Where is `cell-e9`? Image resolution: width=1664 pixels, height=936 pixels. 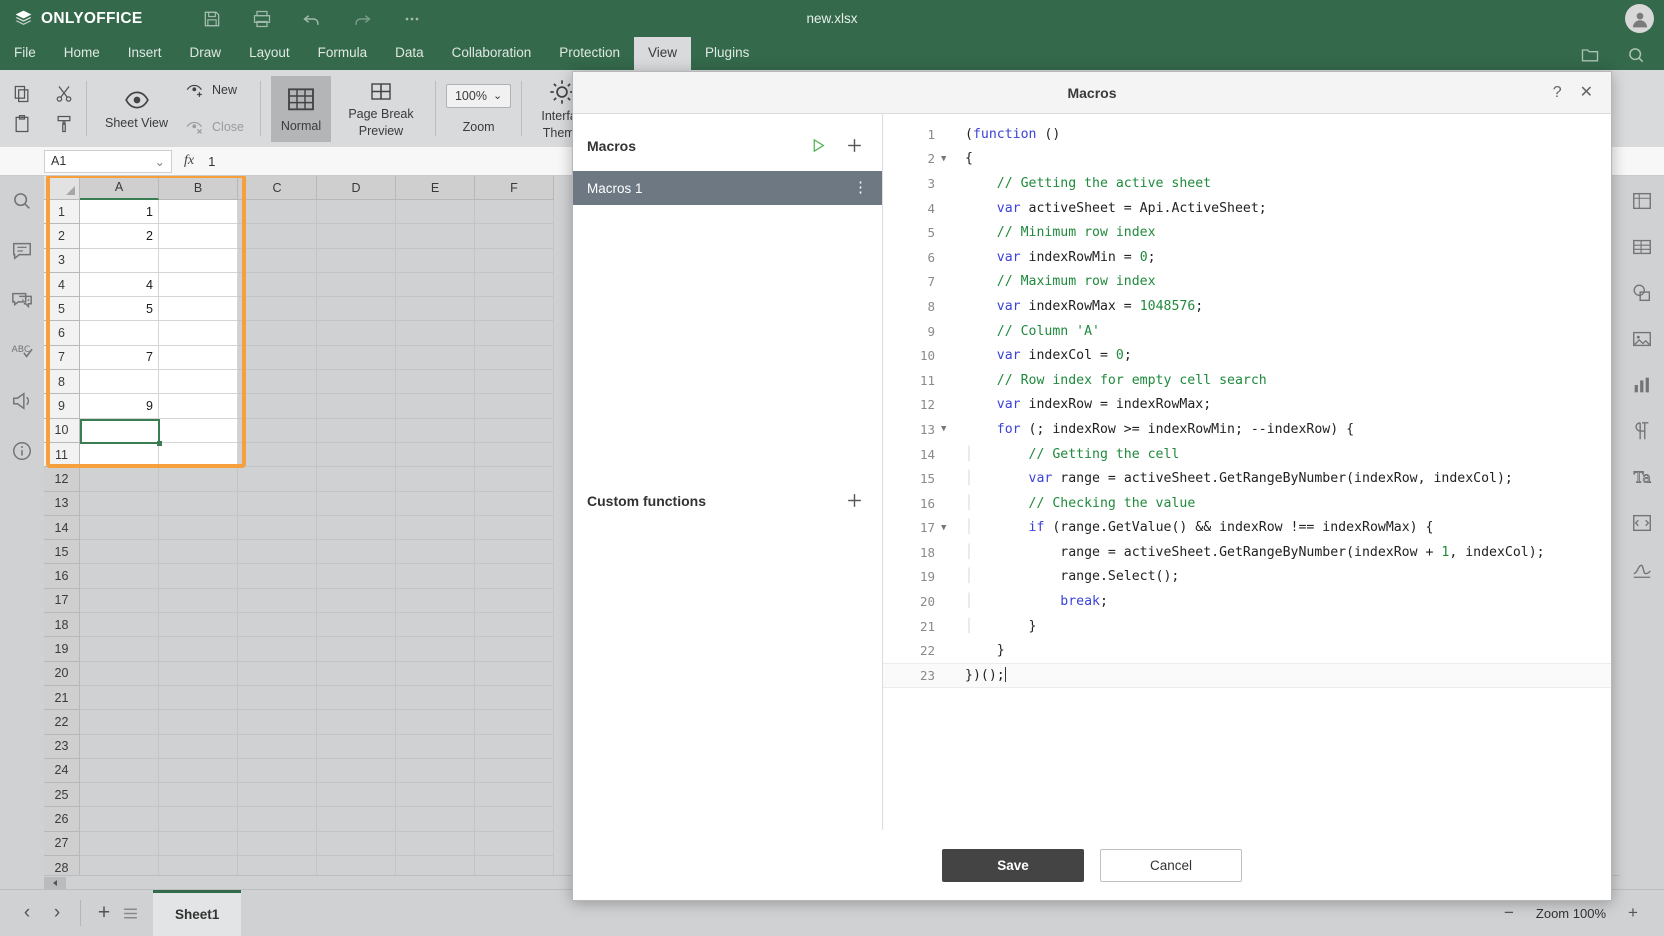 cell-e9 is located at coordinates (435, 406).